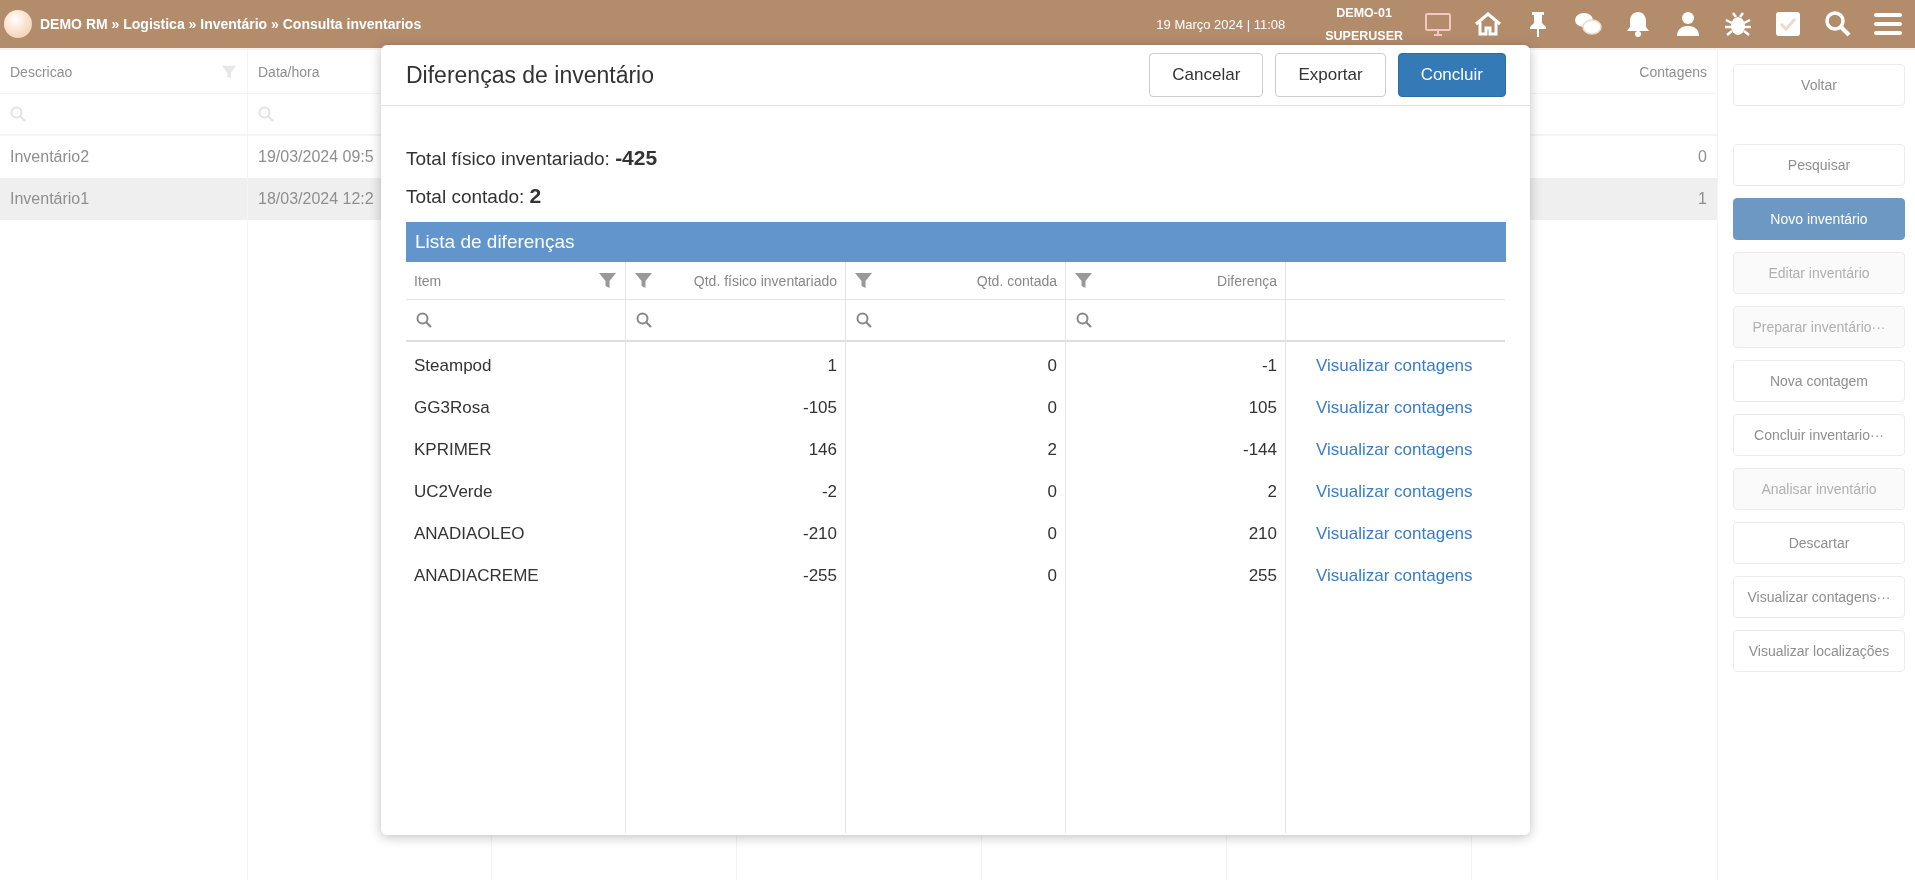 This screenshot has width=1915, height=880. I want to click on action-button: Visualizar contagens···, so click(1819, 597).